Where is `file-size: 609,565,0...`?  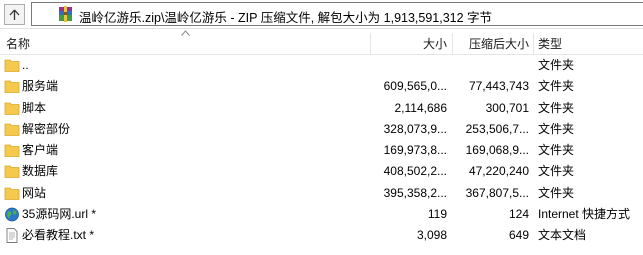 file-size: 609,565,0... is located at coordinates (415, 86).